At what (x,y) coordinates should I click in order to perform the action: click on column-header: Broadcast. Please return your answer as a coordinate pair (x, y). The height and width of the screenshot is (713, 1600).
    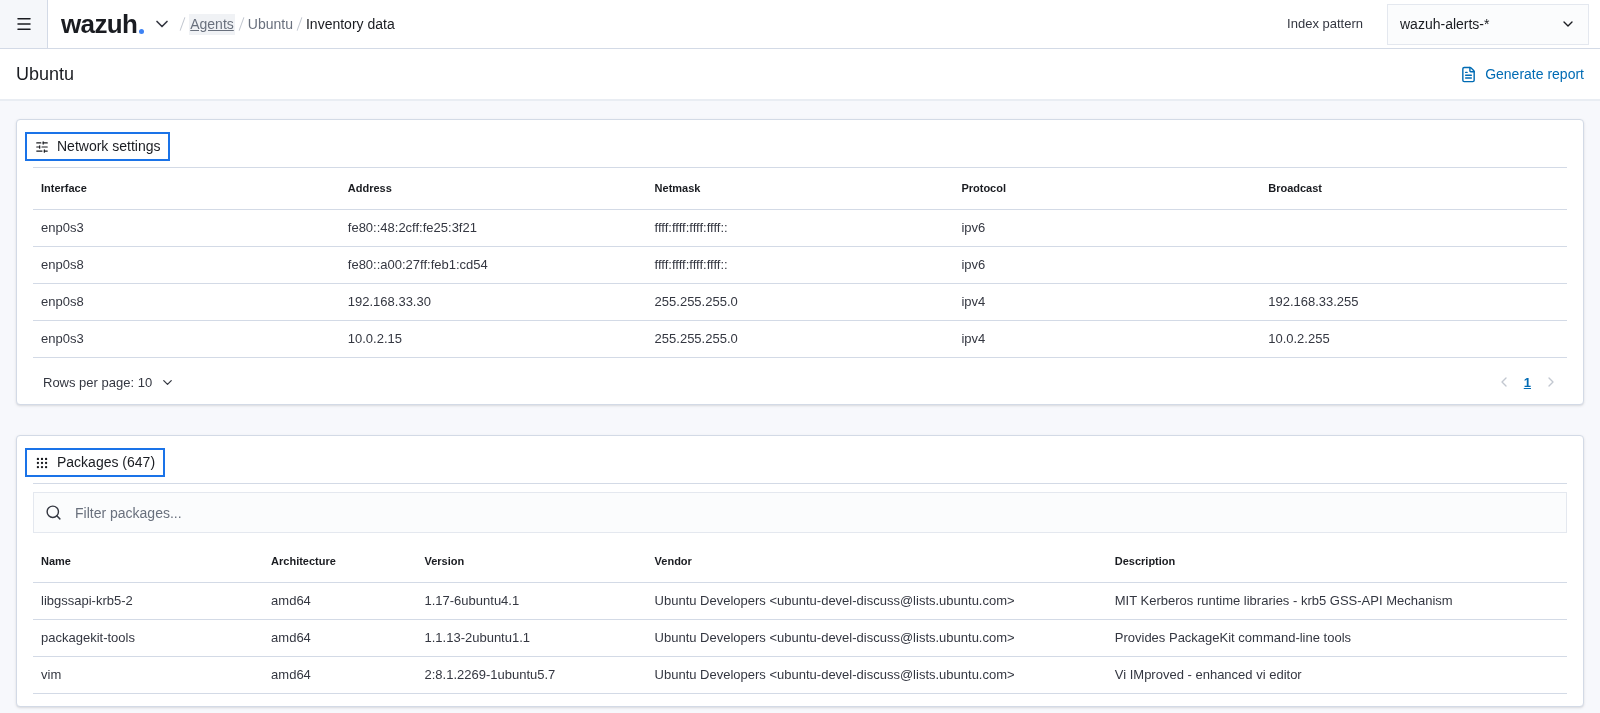
    Looking at the image, I should click on (1295, 188).